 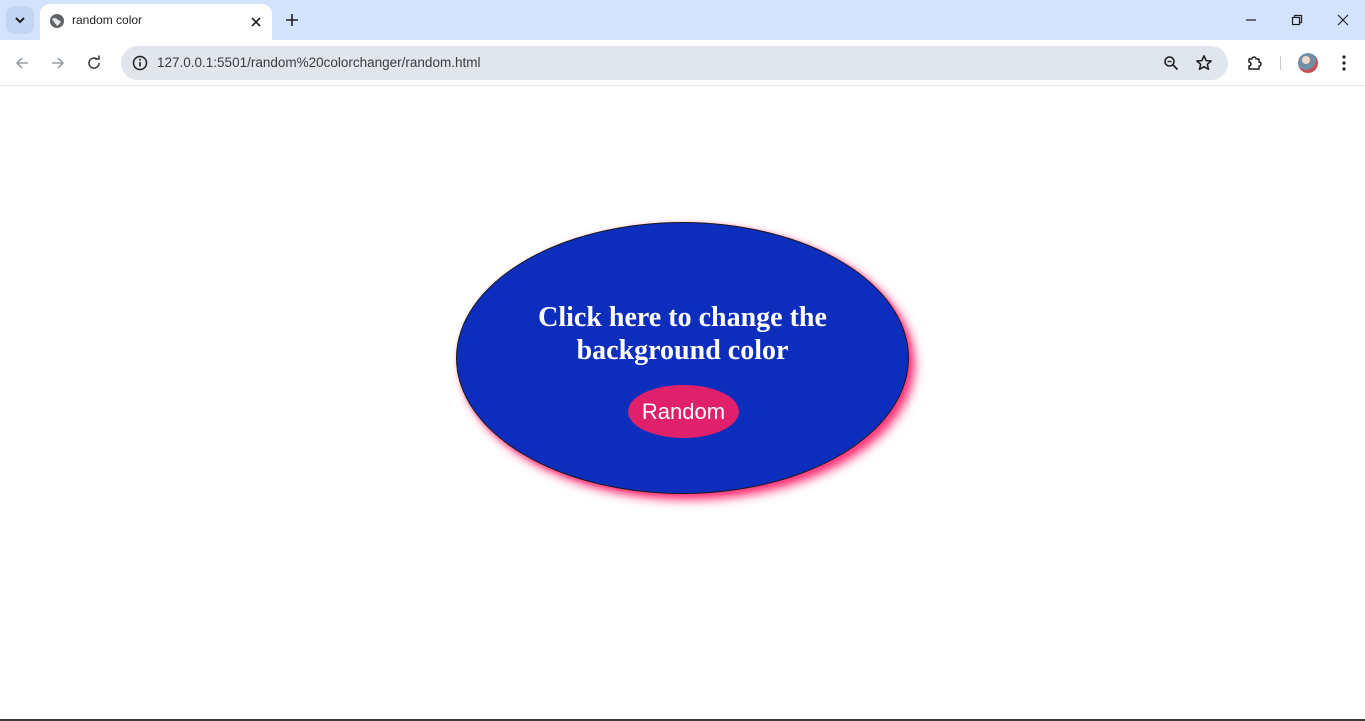 I want to click on minimize-button, so click(x=1251, y=20).